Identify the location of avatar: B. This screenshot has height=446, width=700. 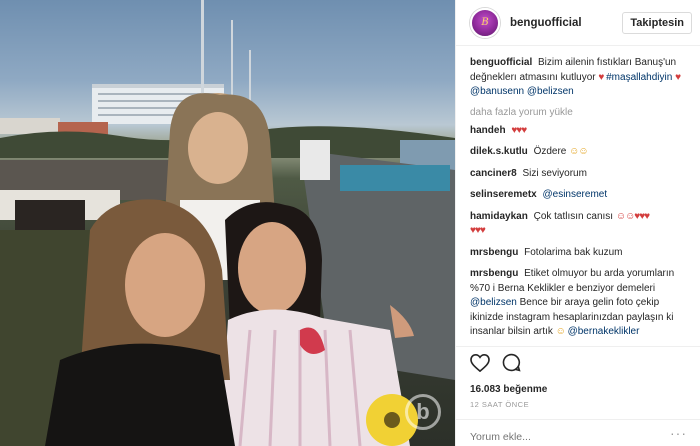
(485, 22).